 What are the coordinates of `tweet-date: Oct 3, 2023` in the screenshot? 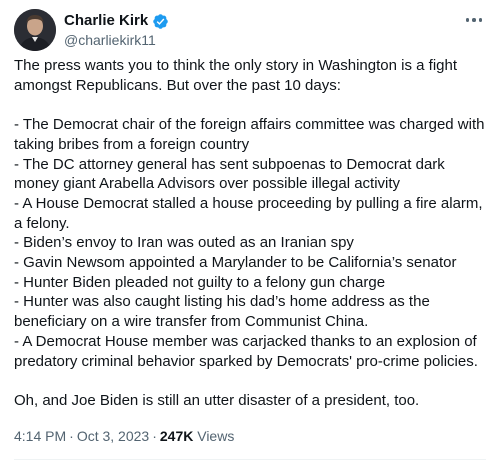 It's located at (113, 436).